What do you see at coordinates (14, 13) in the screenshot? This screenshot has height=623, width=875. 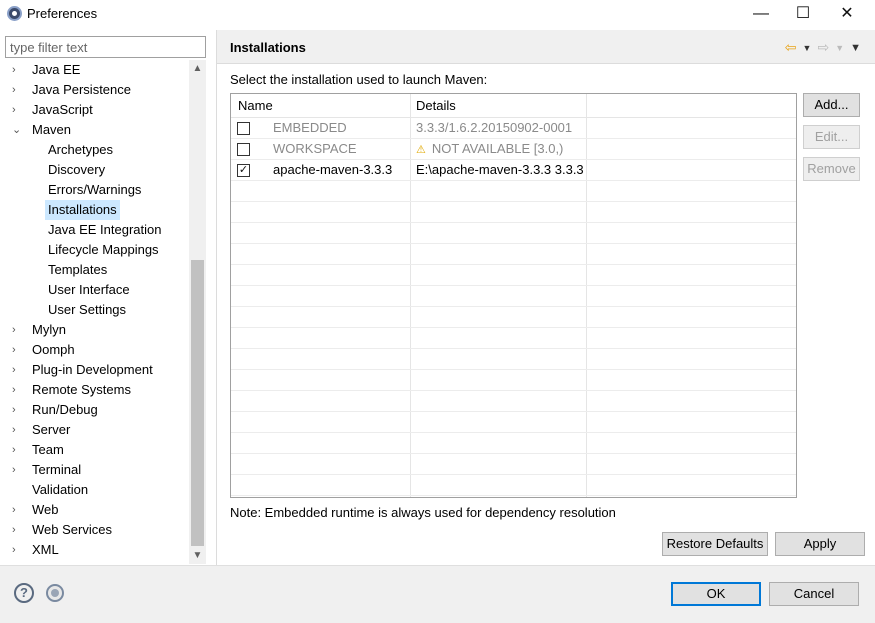 I see `eclipse-icon` at bounding box center [14, 13].